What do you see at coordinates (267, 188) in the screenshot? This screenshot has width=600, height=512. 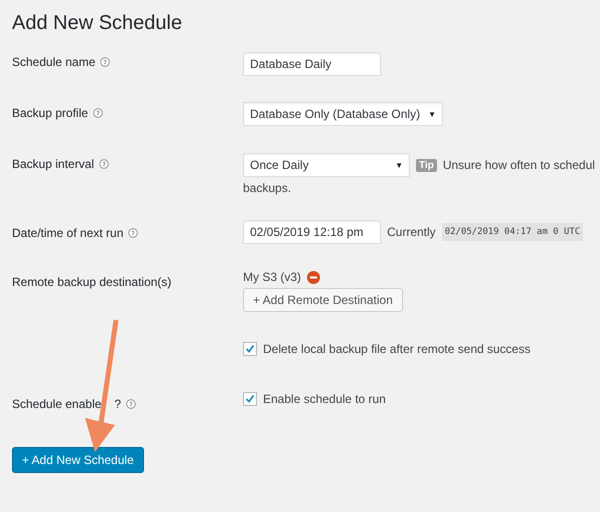 I see `tip-text: backups.` at bounding box center [267, 188].